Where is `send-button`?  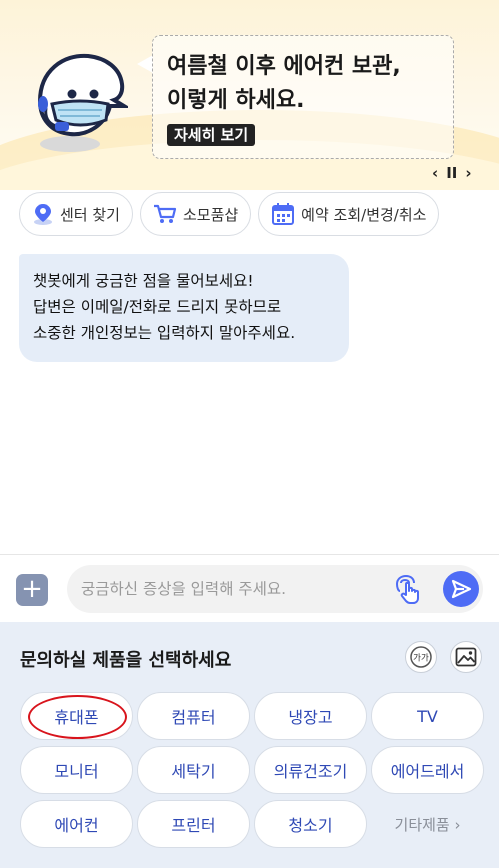
send-button is located at coordinates (461, 589).